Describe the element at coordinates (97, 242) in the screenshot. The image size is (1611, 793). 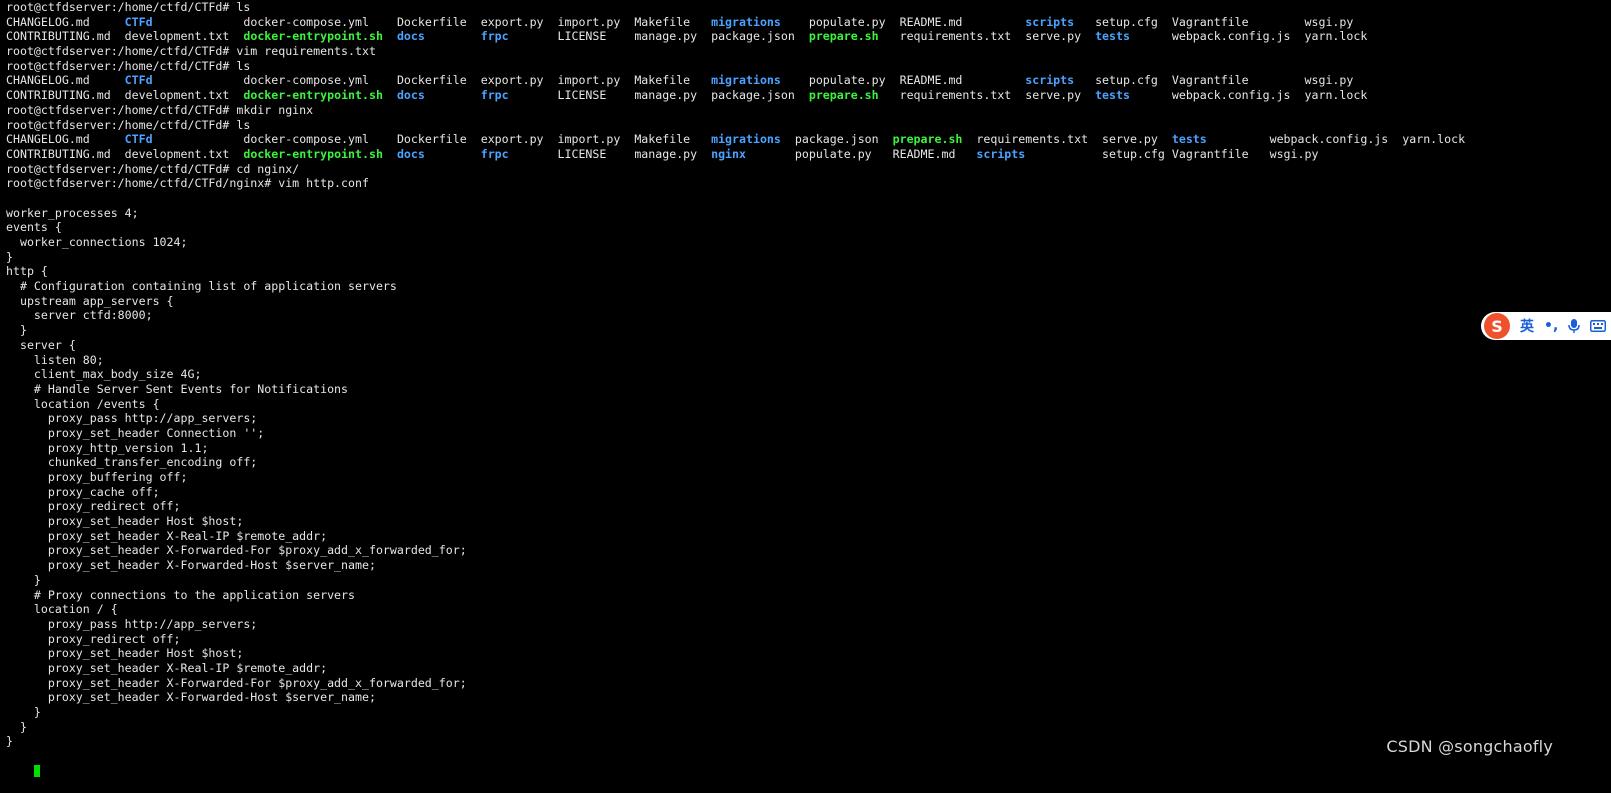
I see `terminal-text: worker_connections 1024;` at that location.